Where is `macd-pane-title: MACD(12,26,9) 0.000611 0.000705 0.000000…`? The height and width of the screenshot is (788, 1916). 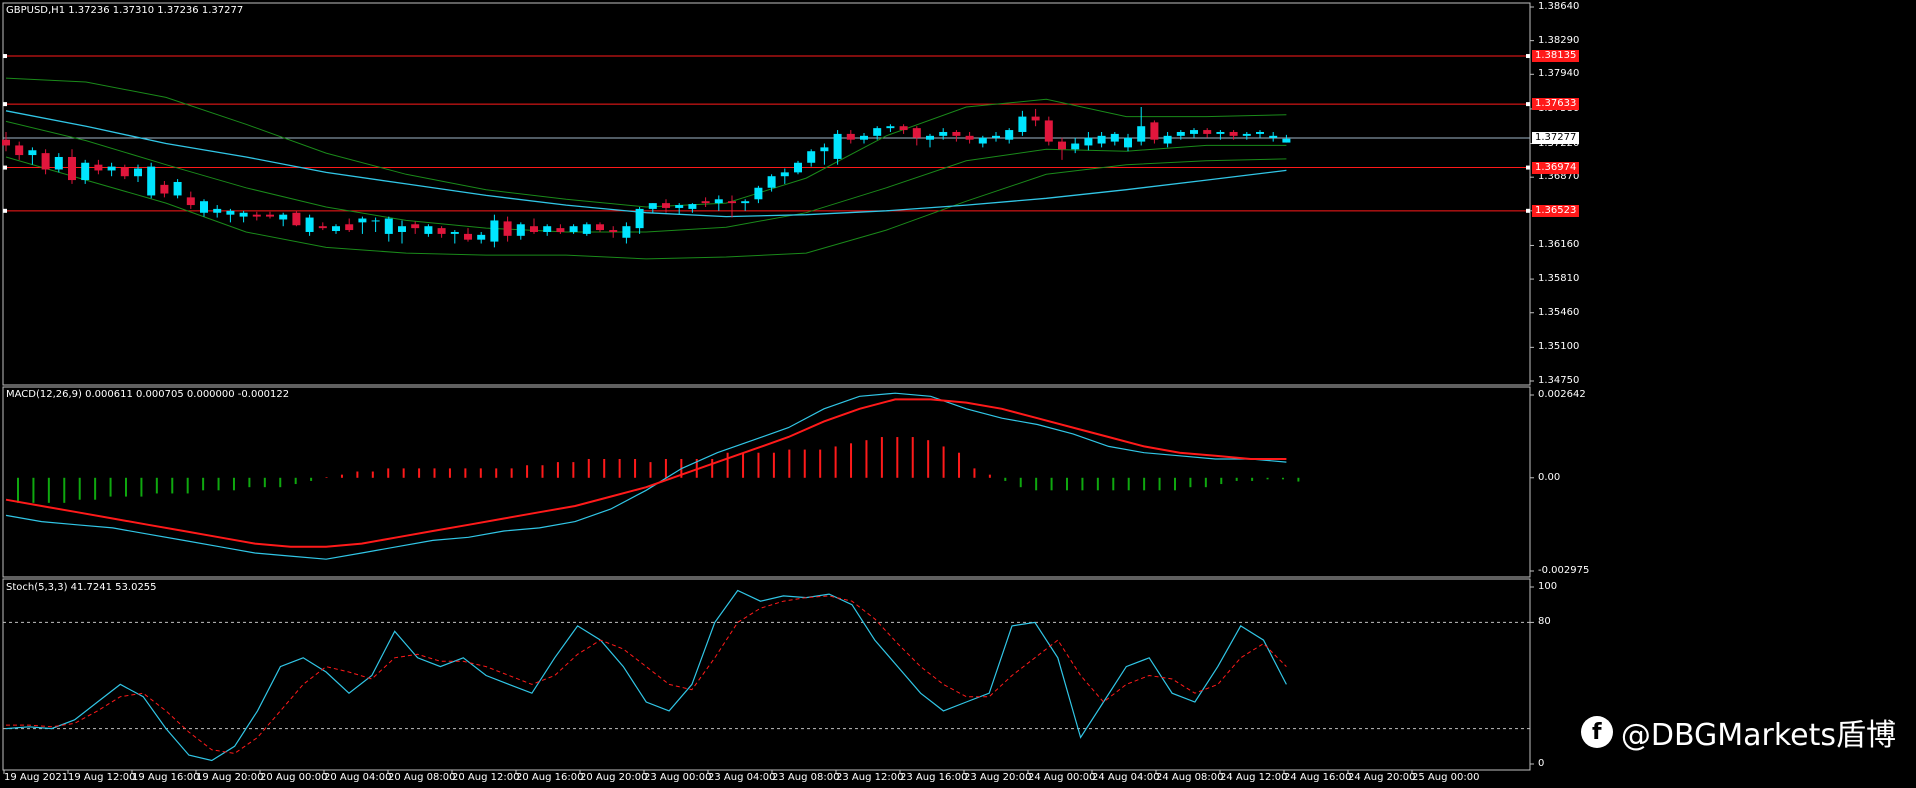 macd-pane-title: MACD(12,26,9) 0.000611 0.000705 0.000000… is located at coordinates (148, 394).